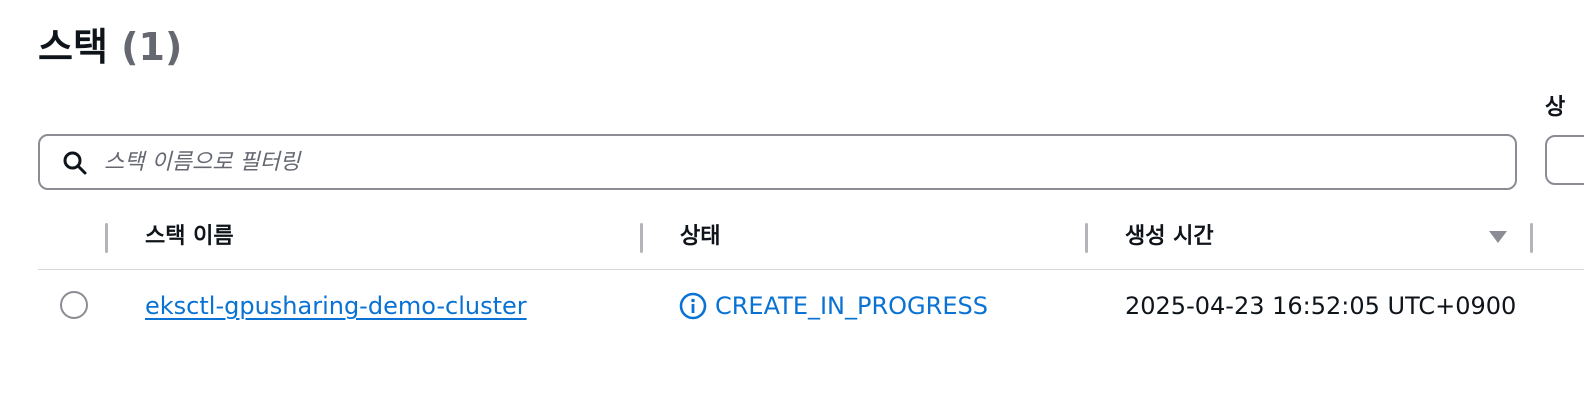 The width and height of the screenshot is (1584, 418). I want to click on column-header-stack-name: 스택 이름, so click(189, 237).